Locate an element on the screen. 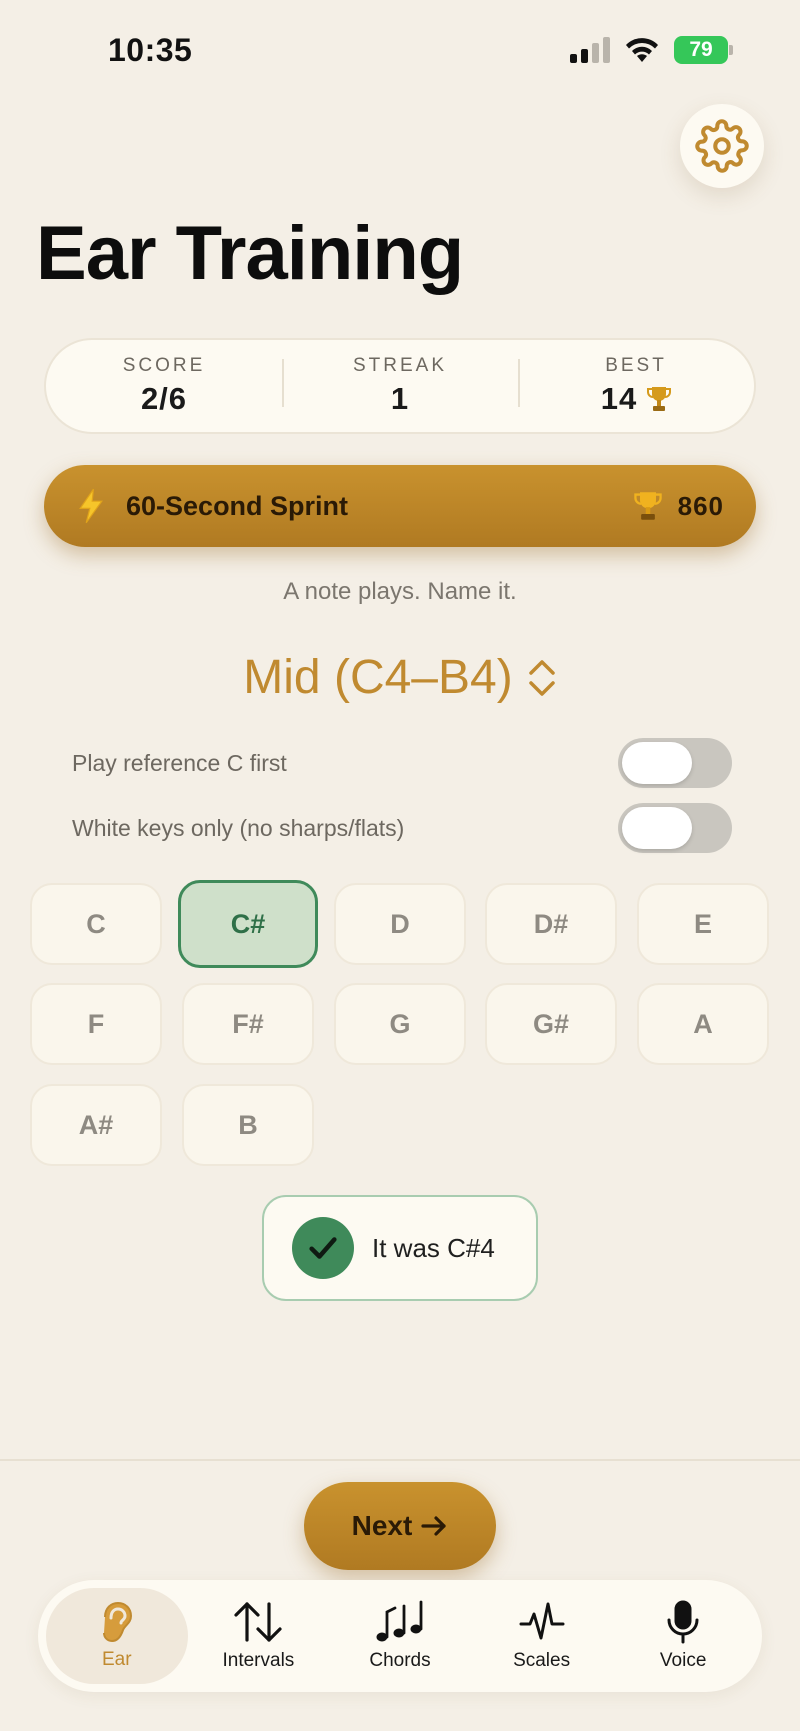  toggle-row-white-keys: White keys only (no sharps/flats) is located at coordinates (402, 828).